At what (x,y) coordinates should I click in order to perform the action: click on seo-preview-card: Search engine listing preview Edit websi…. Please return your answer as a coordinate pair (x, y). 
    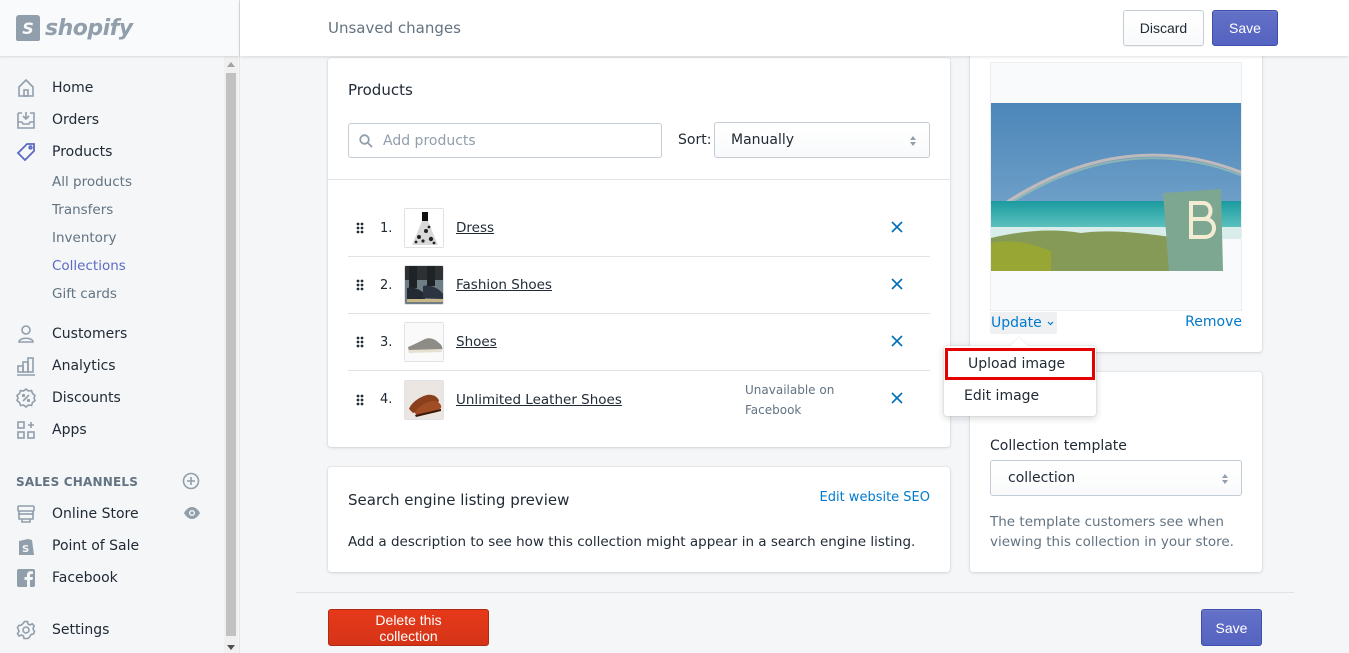
    Looking at the image, I should click on (639, 519).